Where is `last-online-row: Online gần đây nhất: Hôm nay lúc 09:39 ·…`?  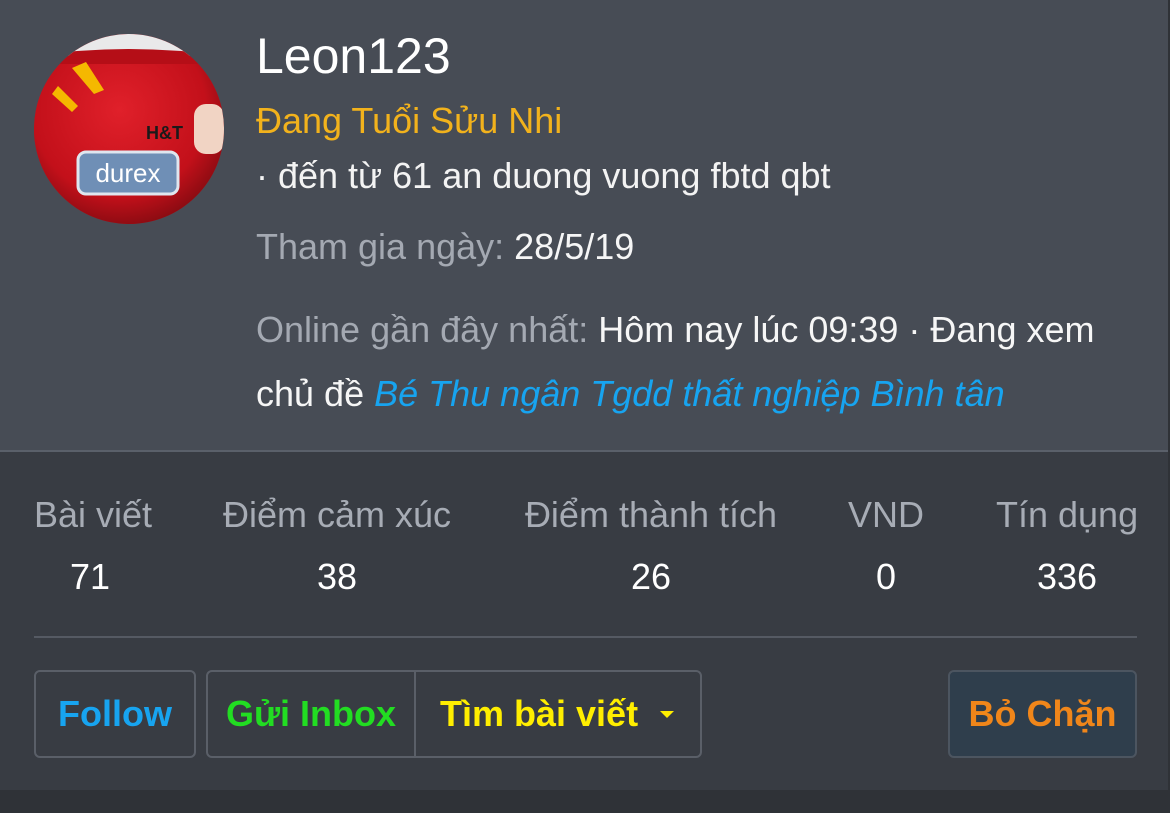 last-online-row: Online gần đây nhất: Hôm nay lúc 09:39 ·… is located at coordinates (701, 362).